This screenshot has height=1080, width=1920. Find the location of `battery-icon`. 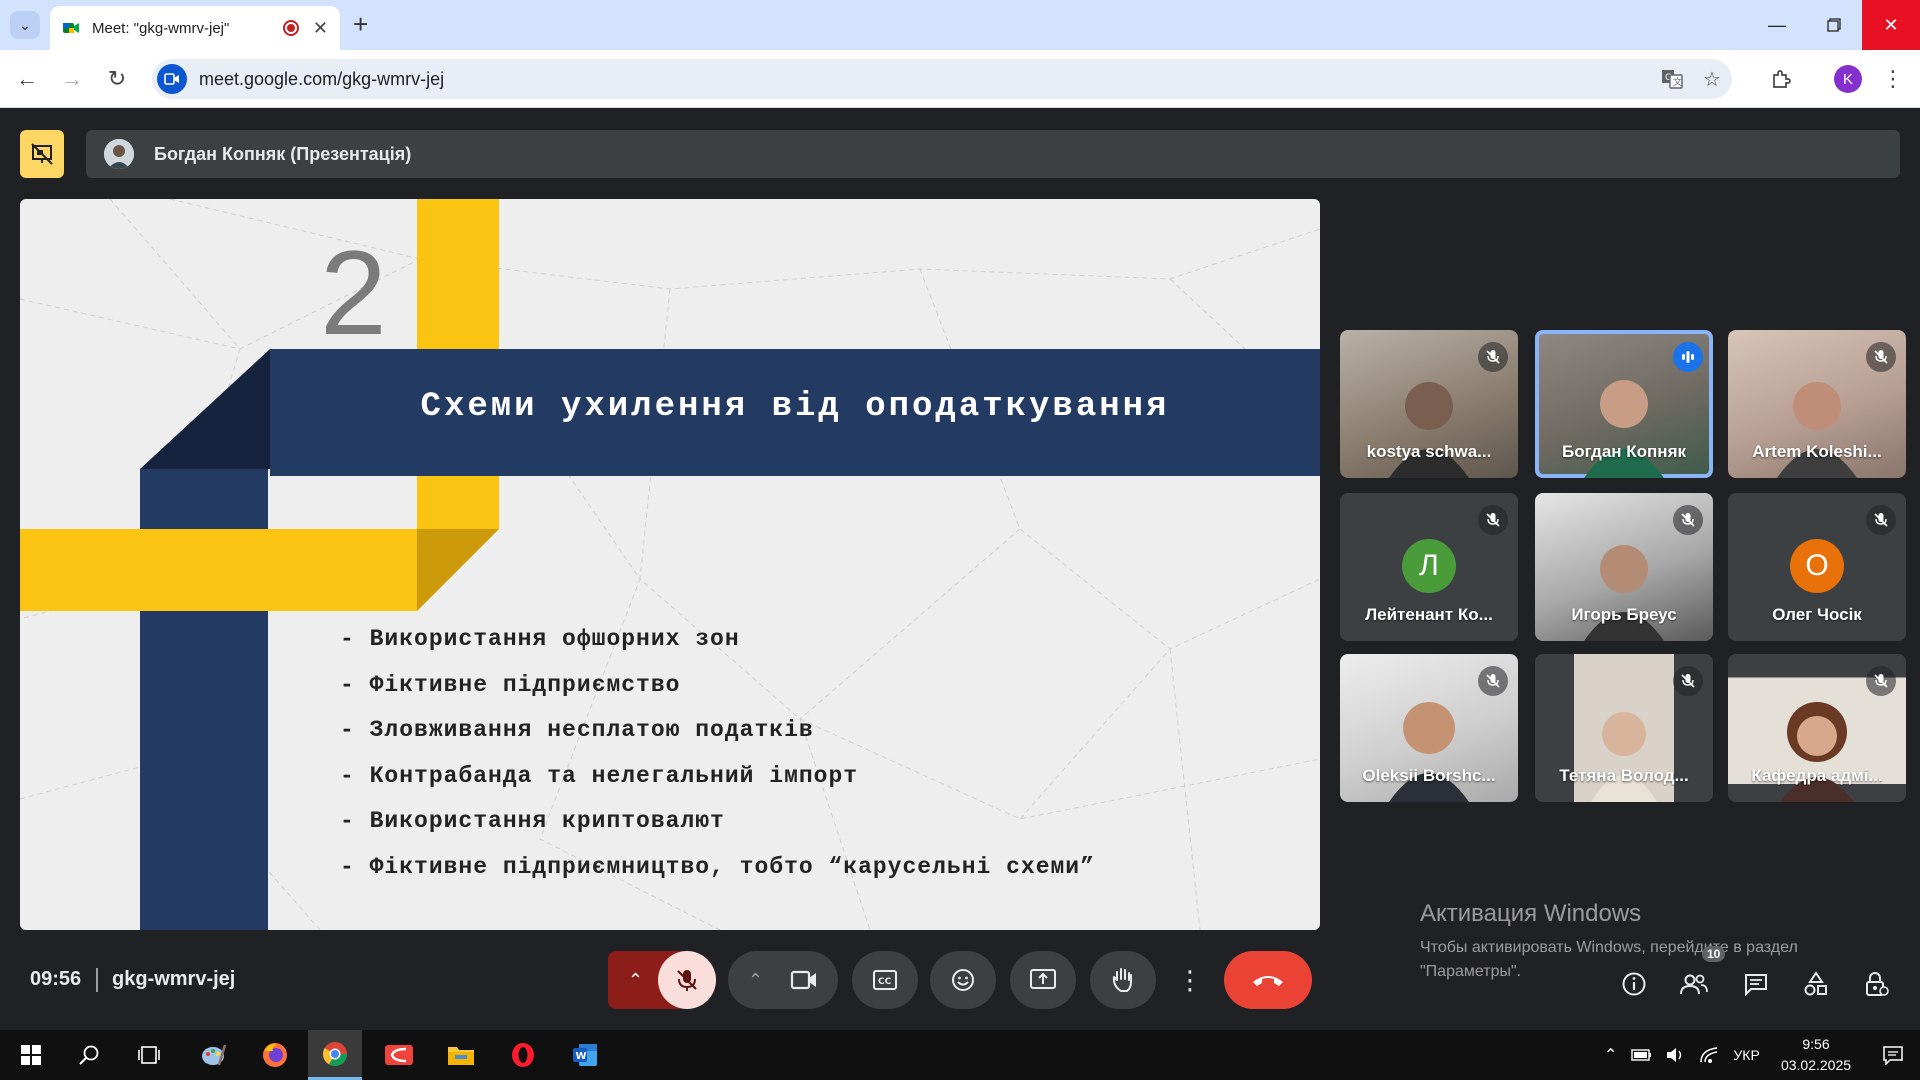

battery-icon is located at coordinates (1642, 1055).